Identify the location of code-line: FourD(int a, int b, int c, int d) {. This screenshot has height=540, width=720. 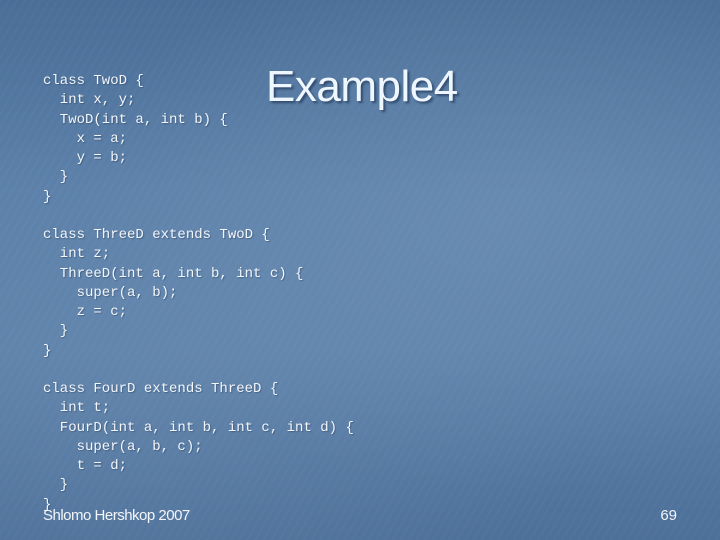
(198, 427).